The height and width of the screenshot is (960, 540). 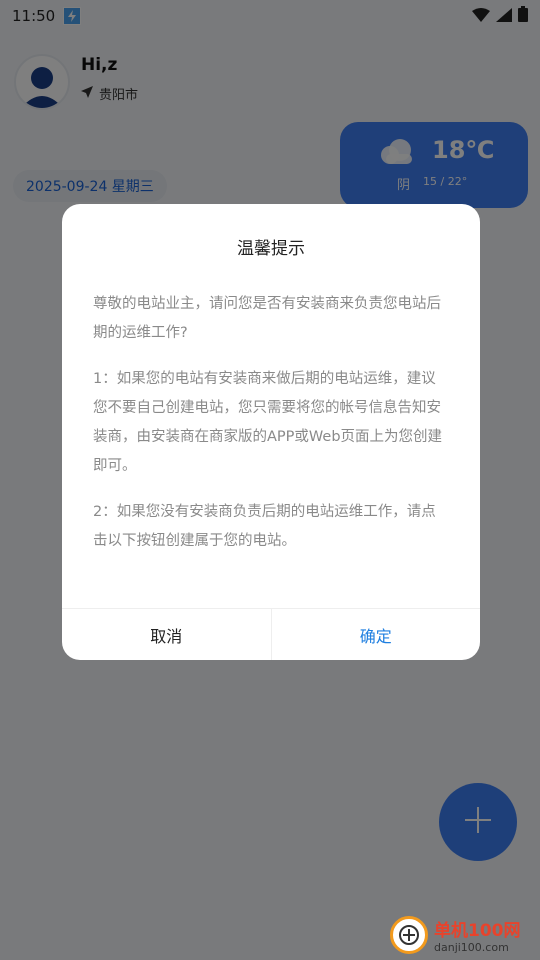 What do you see at coordinates (376, 634) in the screenshot?
I see `confirm-button: 确定` at bounding box center [376, 634].